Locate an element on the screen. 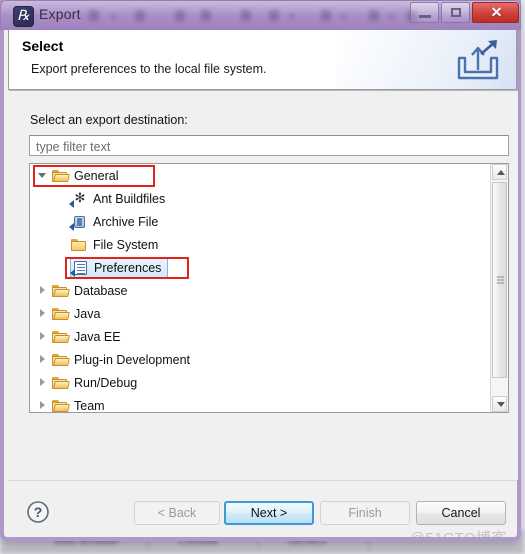 The image size is (525, 554). tree-item-label: Team is located at coordinates (89, 405).